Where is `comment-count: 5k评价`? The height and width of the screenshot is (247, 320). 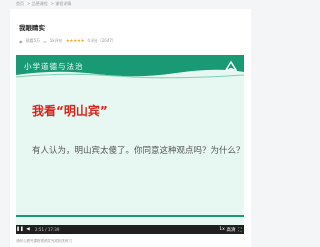 comment-count: 5k评价 is located at coordinates (56, 40).